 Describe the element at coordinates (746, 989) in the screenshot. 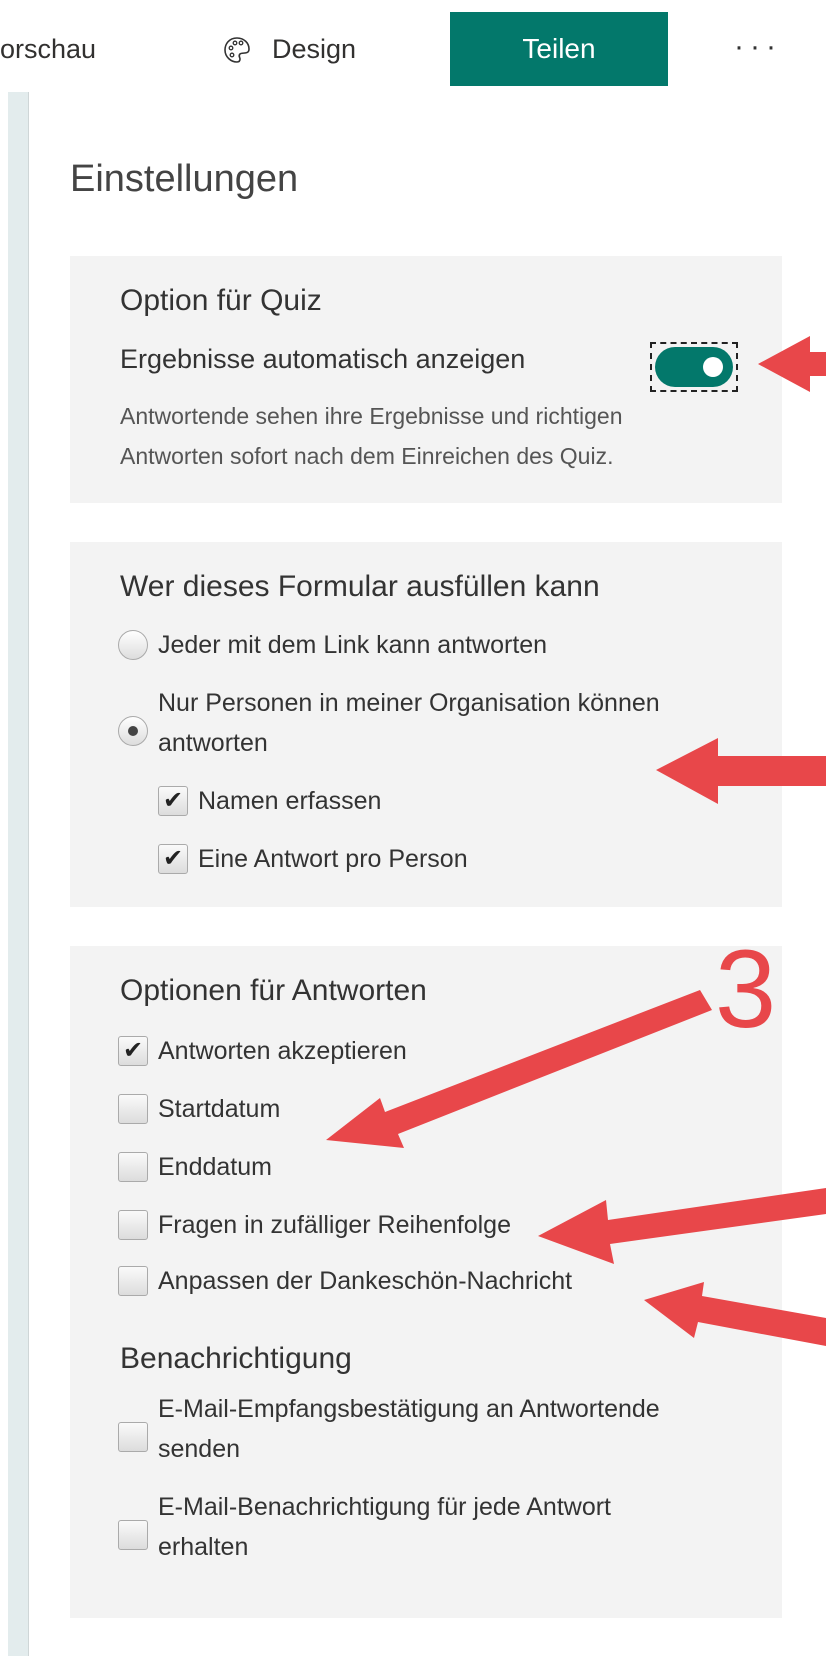

I see `annotation-number: 3` at that location.